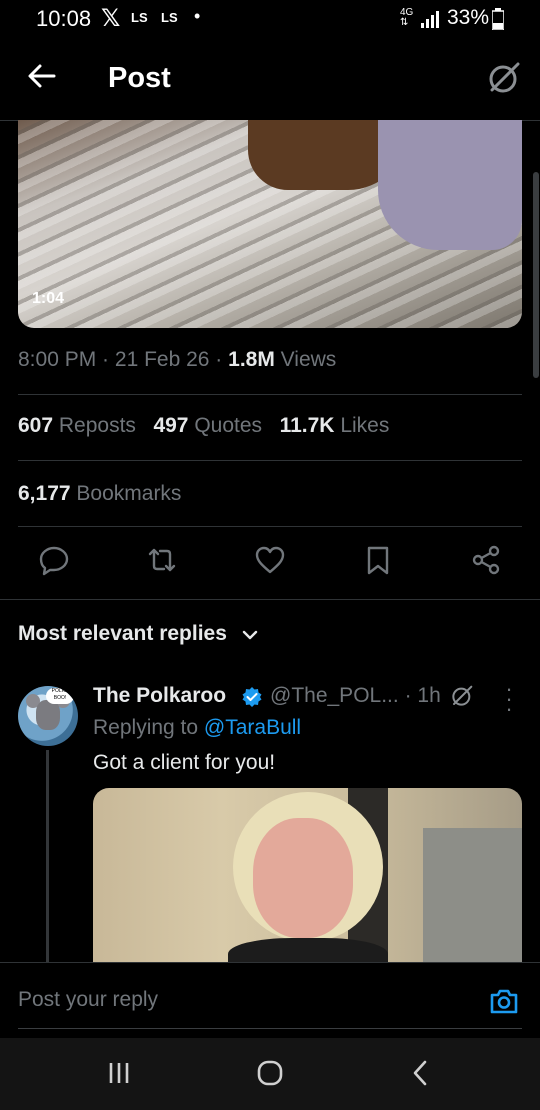  I want to click on reposts-stat: 607 Reposts, so click(77, 425).